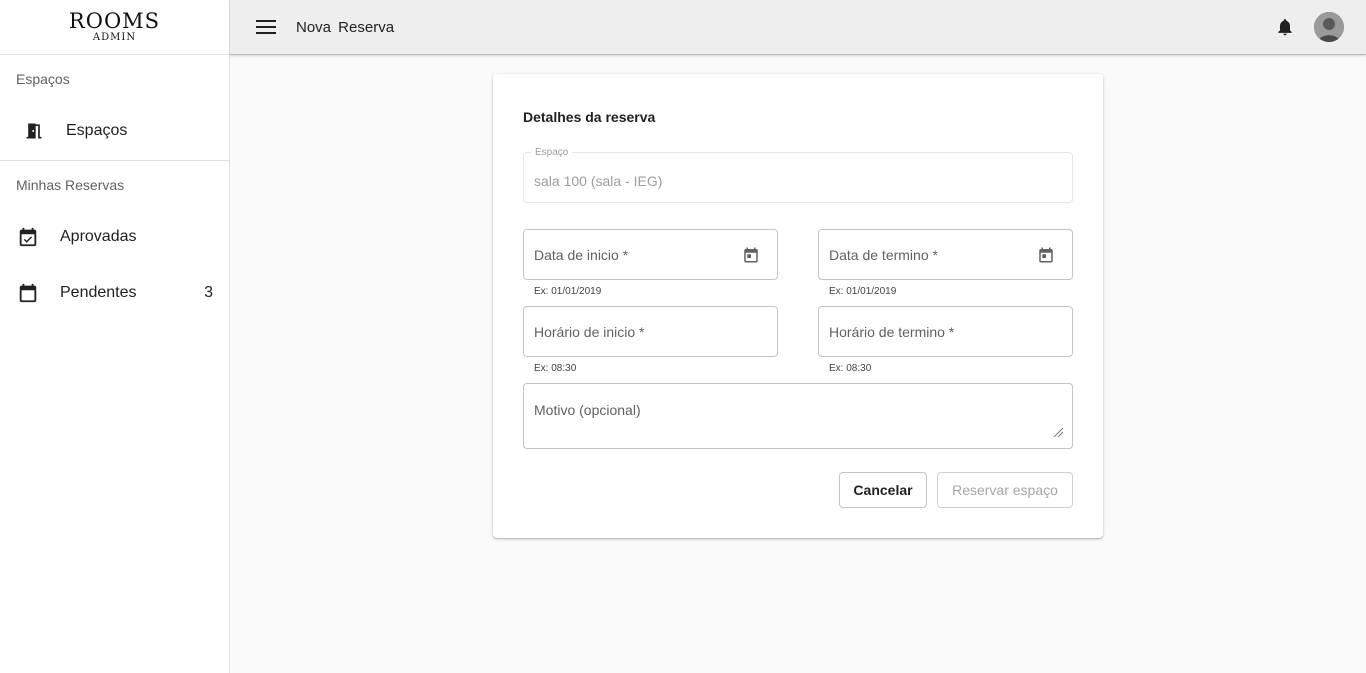  I want to click on page-title: Nova Reserva, so click(345, 27).